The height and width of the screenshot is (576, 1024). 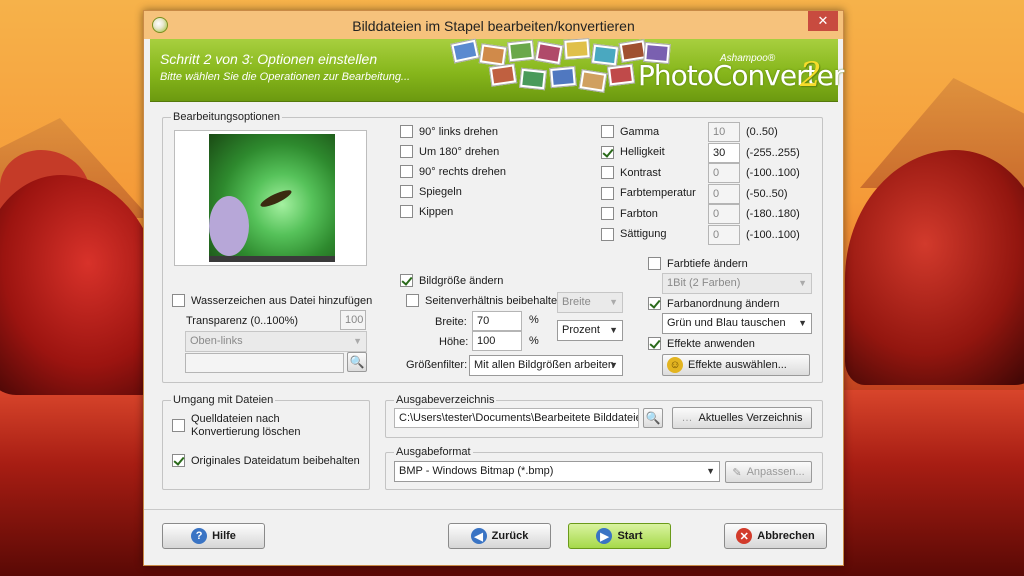 What do you see at coordinates (823, 21) in the screenshot?
I see `close-button: ✕` at bounding box center [823, 21].